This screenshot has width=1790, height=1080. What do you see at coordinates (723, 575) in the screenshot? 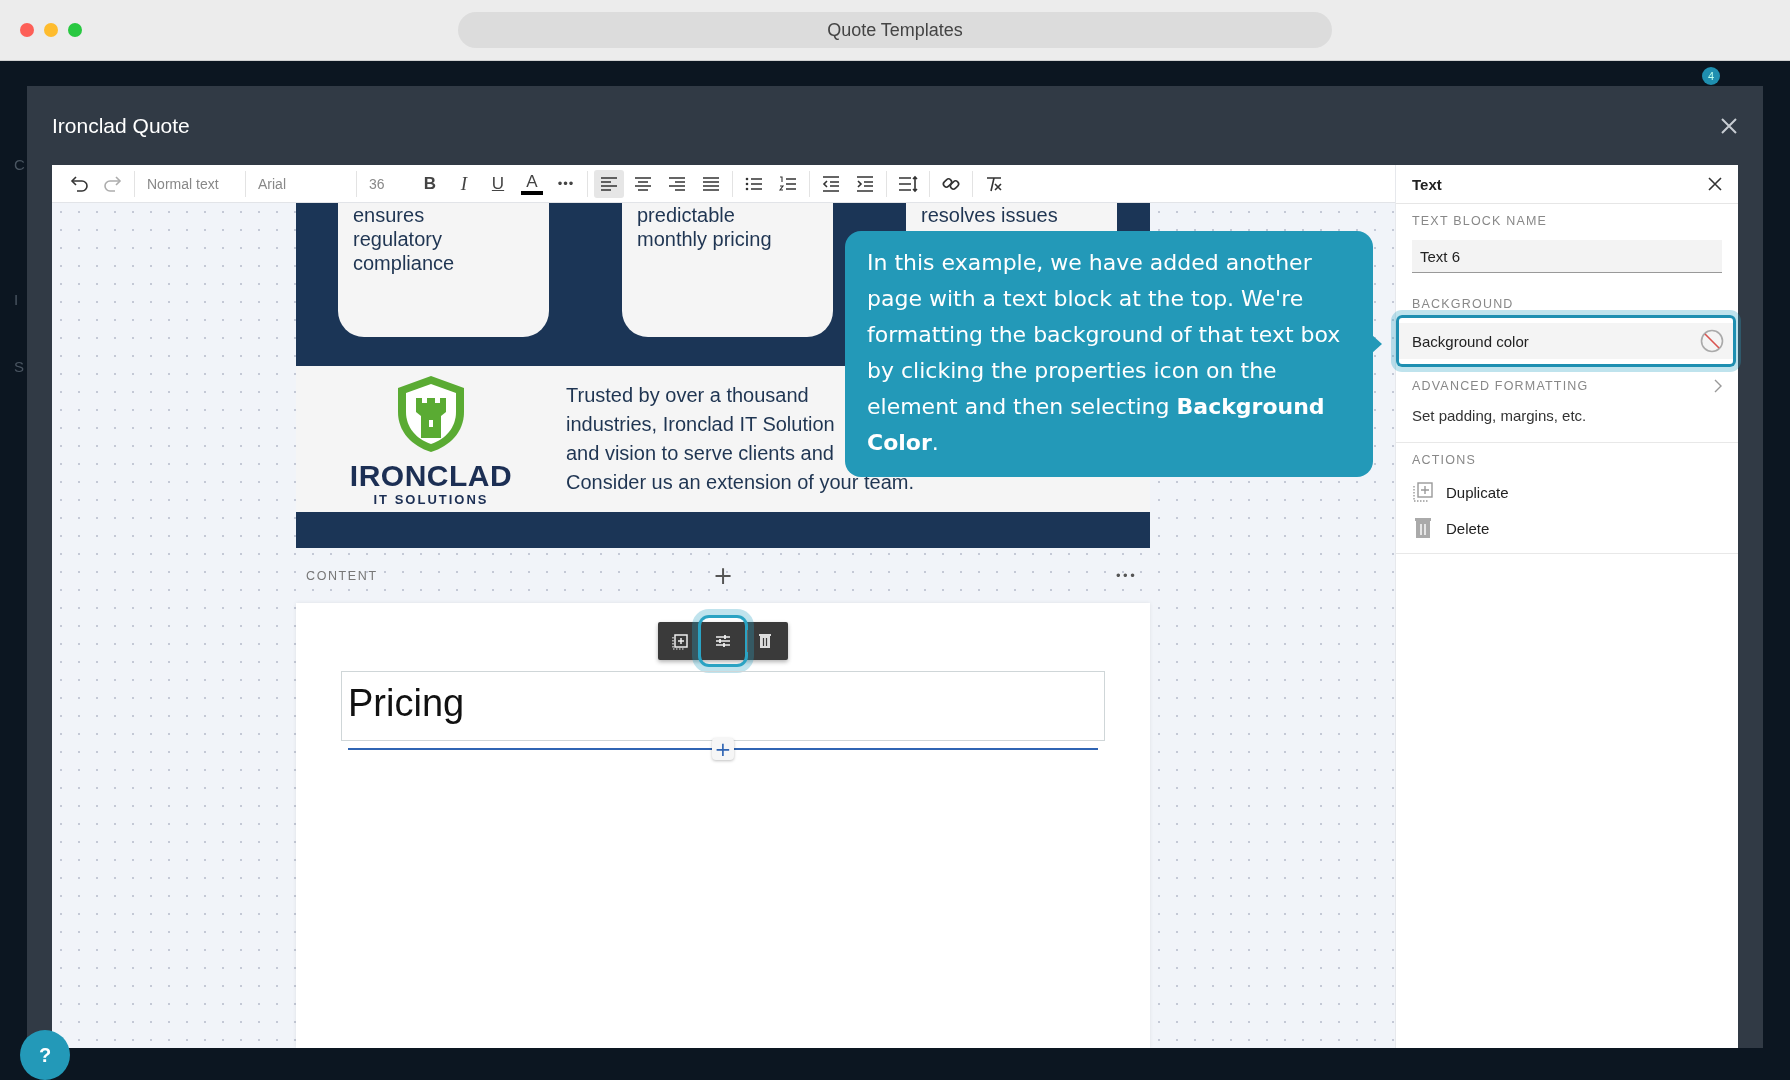
I see `add-section-button: +` at bounding box center [723, 575].